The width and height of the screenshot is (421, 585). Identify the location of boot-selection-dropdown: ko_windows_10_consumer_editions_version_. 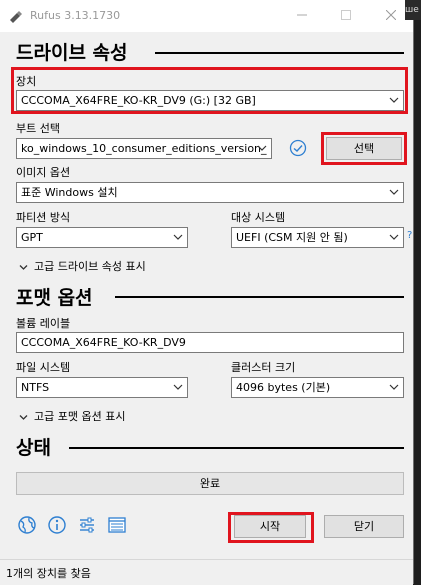
(144, 148).